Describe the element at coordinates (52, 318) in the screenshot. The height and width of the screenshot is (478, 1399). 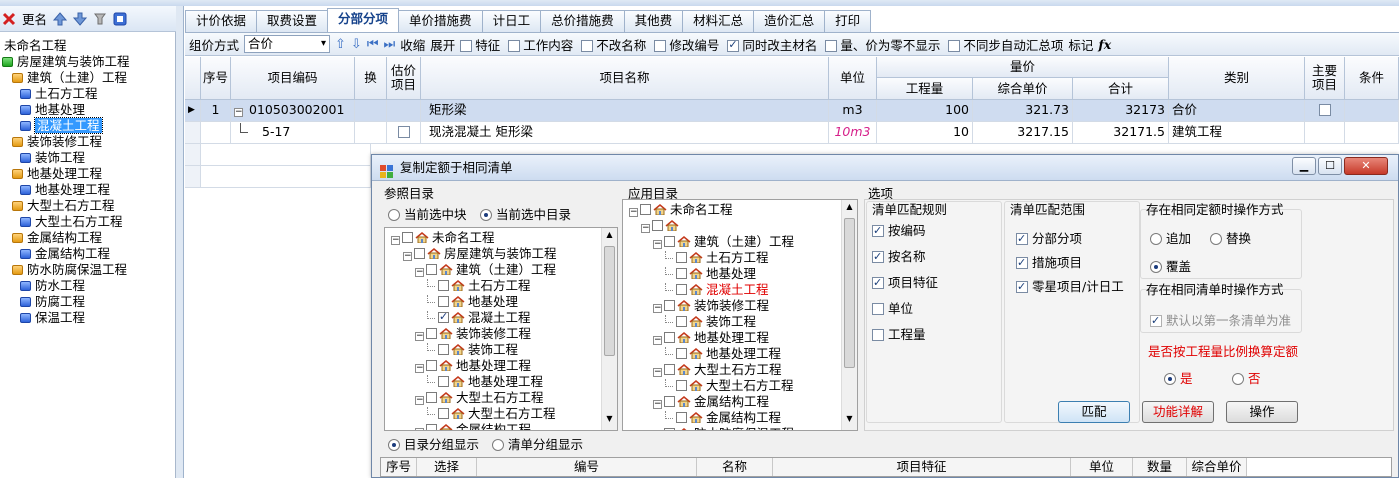
I see `tree-node: 保温工程` at that location.